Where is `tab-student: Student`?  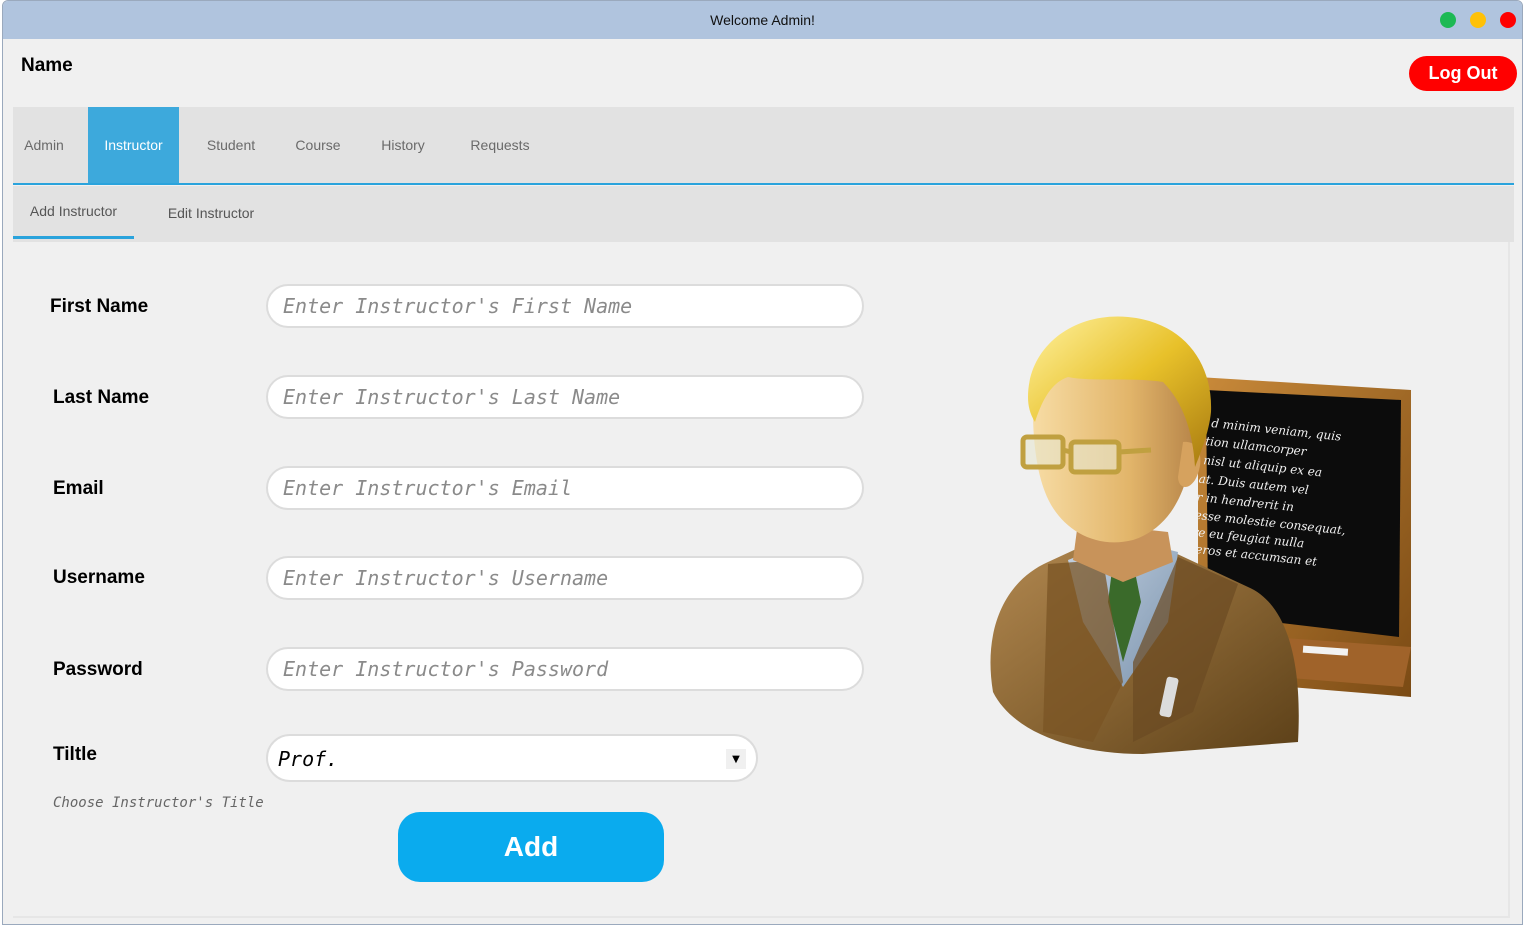
tab-student: Student is located at coordinates (231, 145).